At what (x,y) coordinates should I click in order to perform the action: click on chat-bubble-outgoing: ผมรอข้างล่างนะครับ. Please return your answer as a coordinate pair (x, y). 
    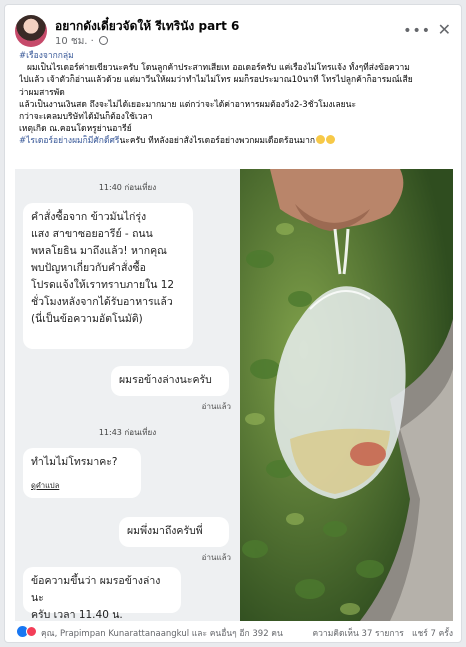
    Looking at the image, I should click on (170, 381).